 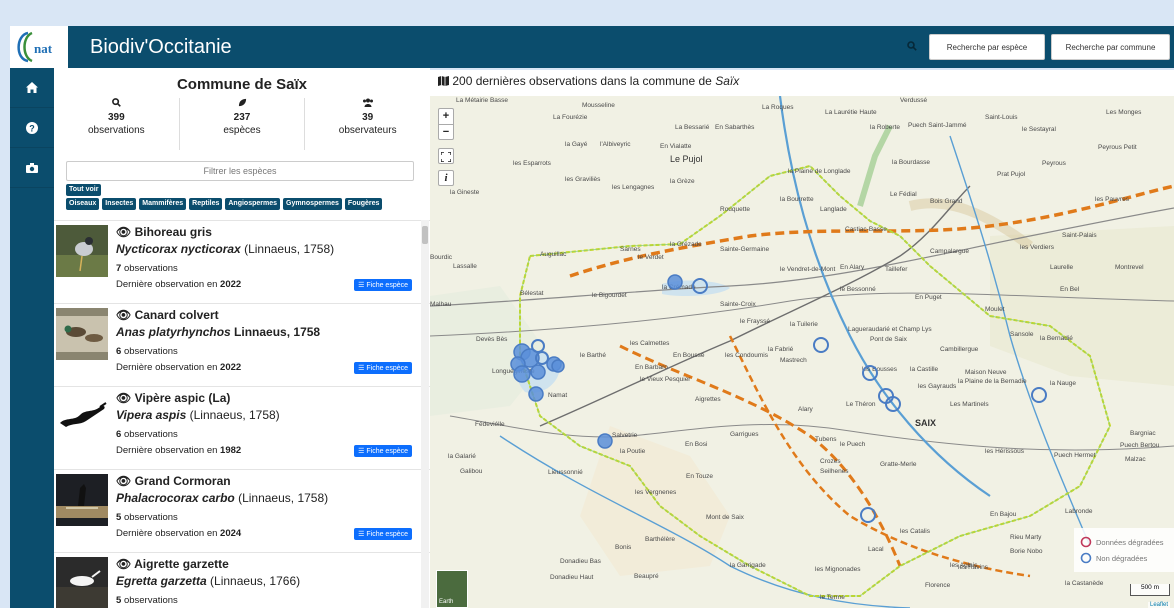 What do you see at coordinates (173, 232) in the screenshot?
I see `species-name: Bihoreau gris` at bounding box center [173, 232].